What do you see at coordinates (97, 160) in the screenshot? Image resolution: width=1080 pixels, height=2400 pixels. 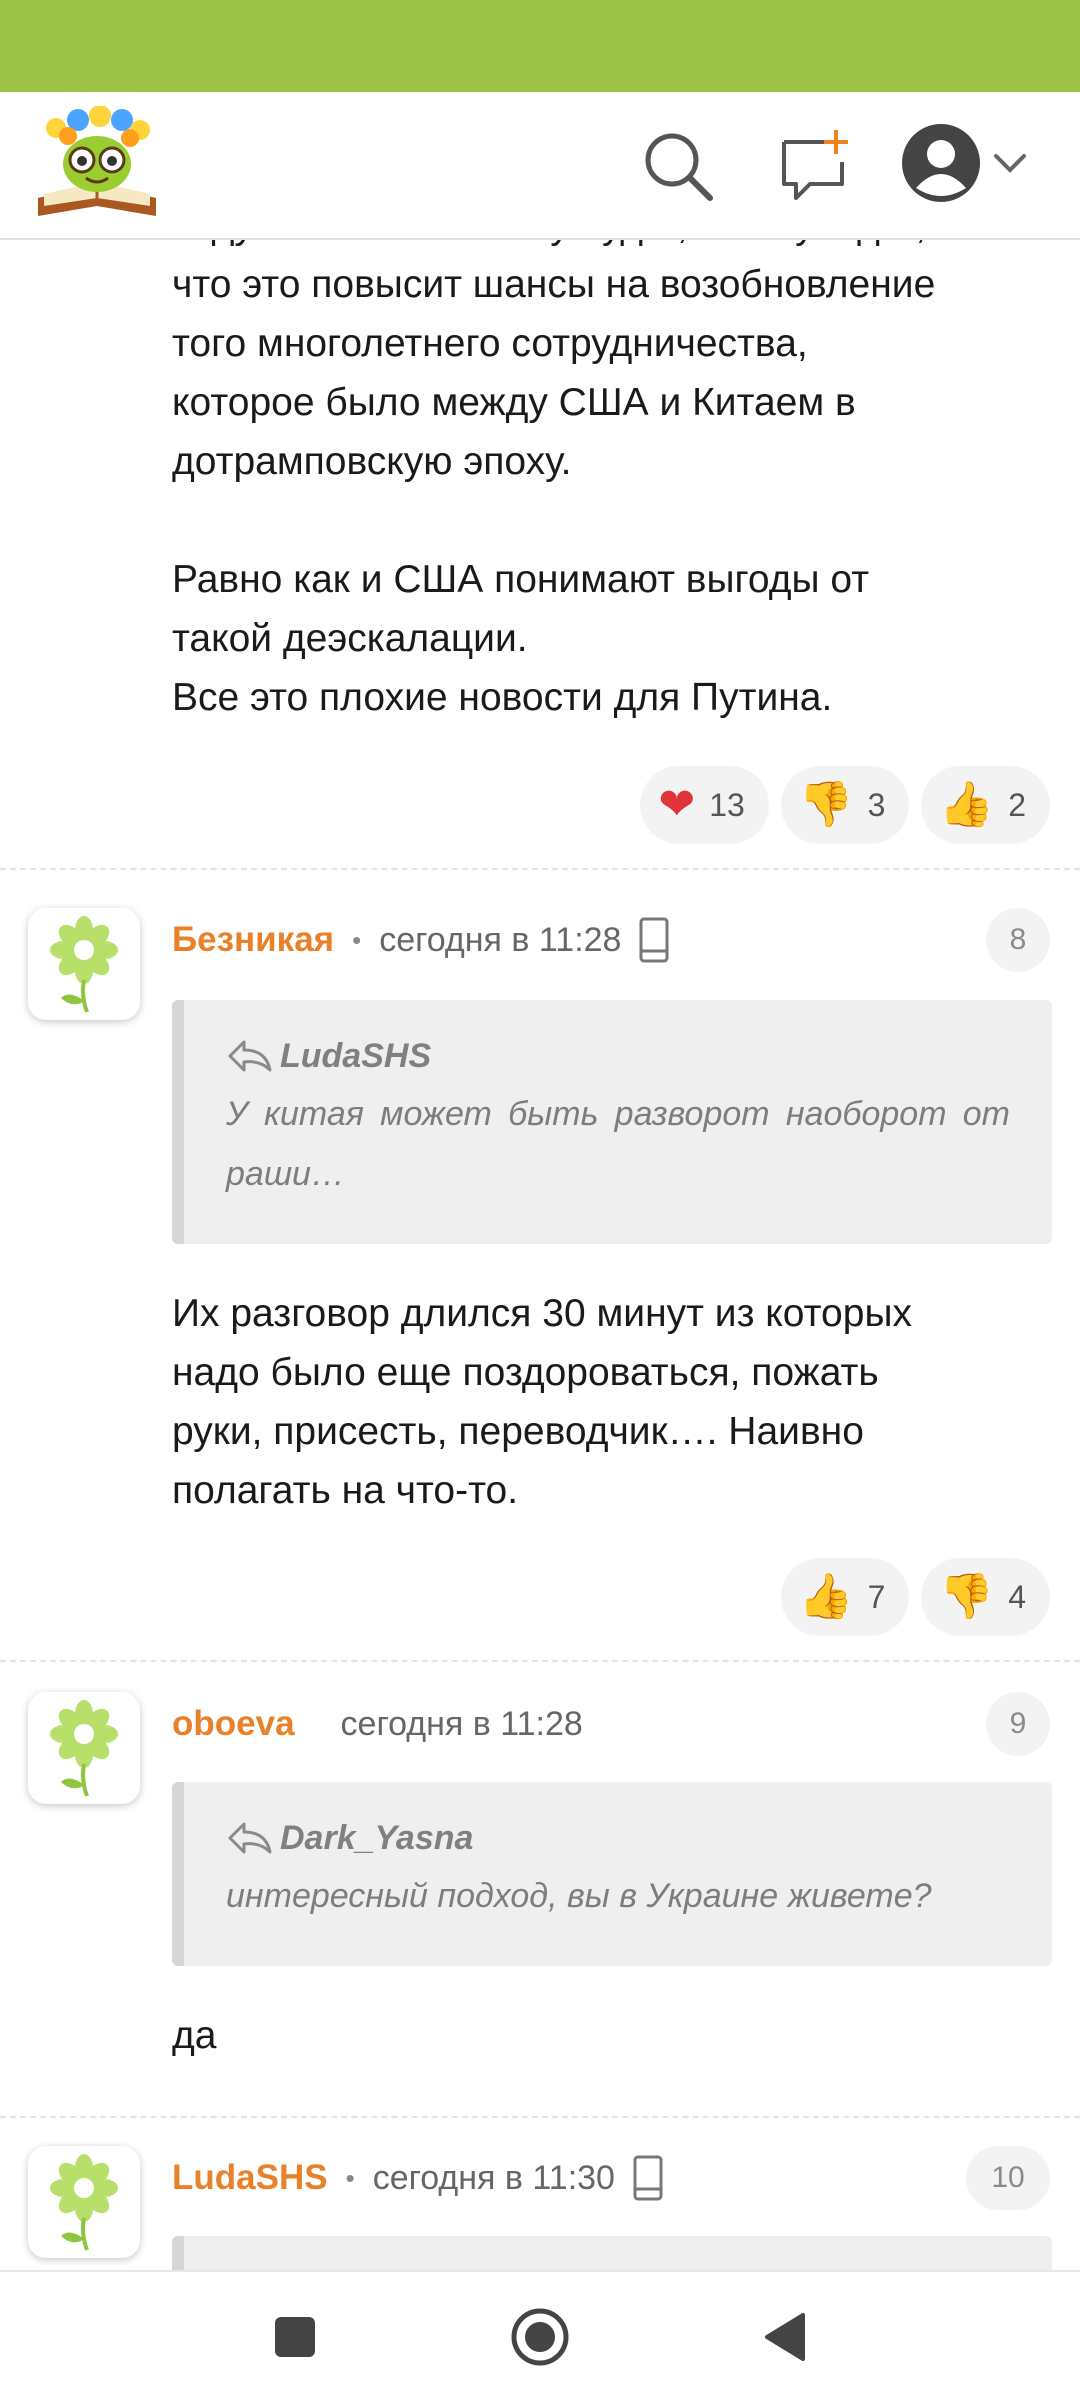 I see `smile-reader-logo` at bounding box center [97, 160].